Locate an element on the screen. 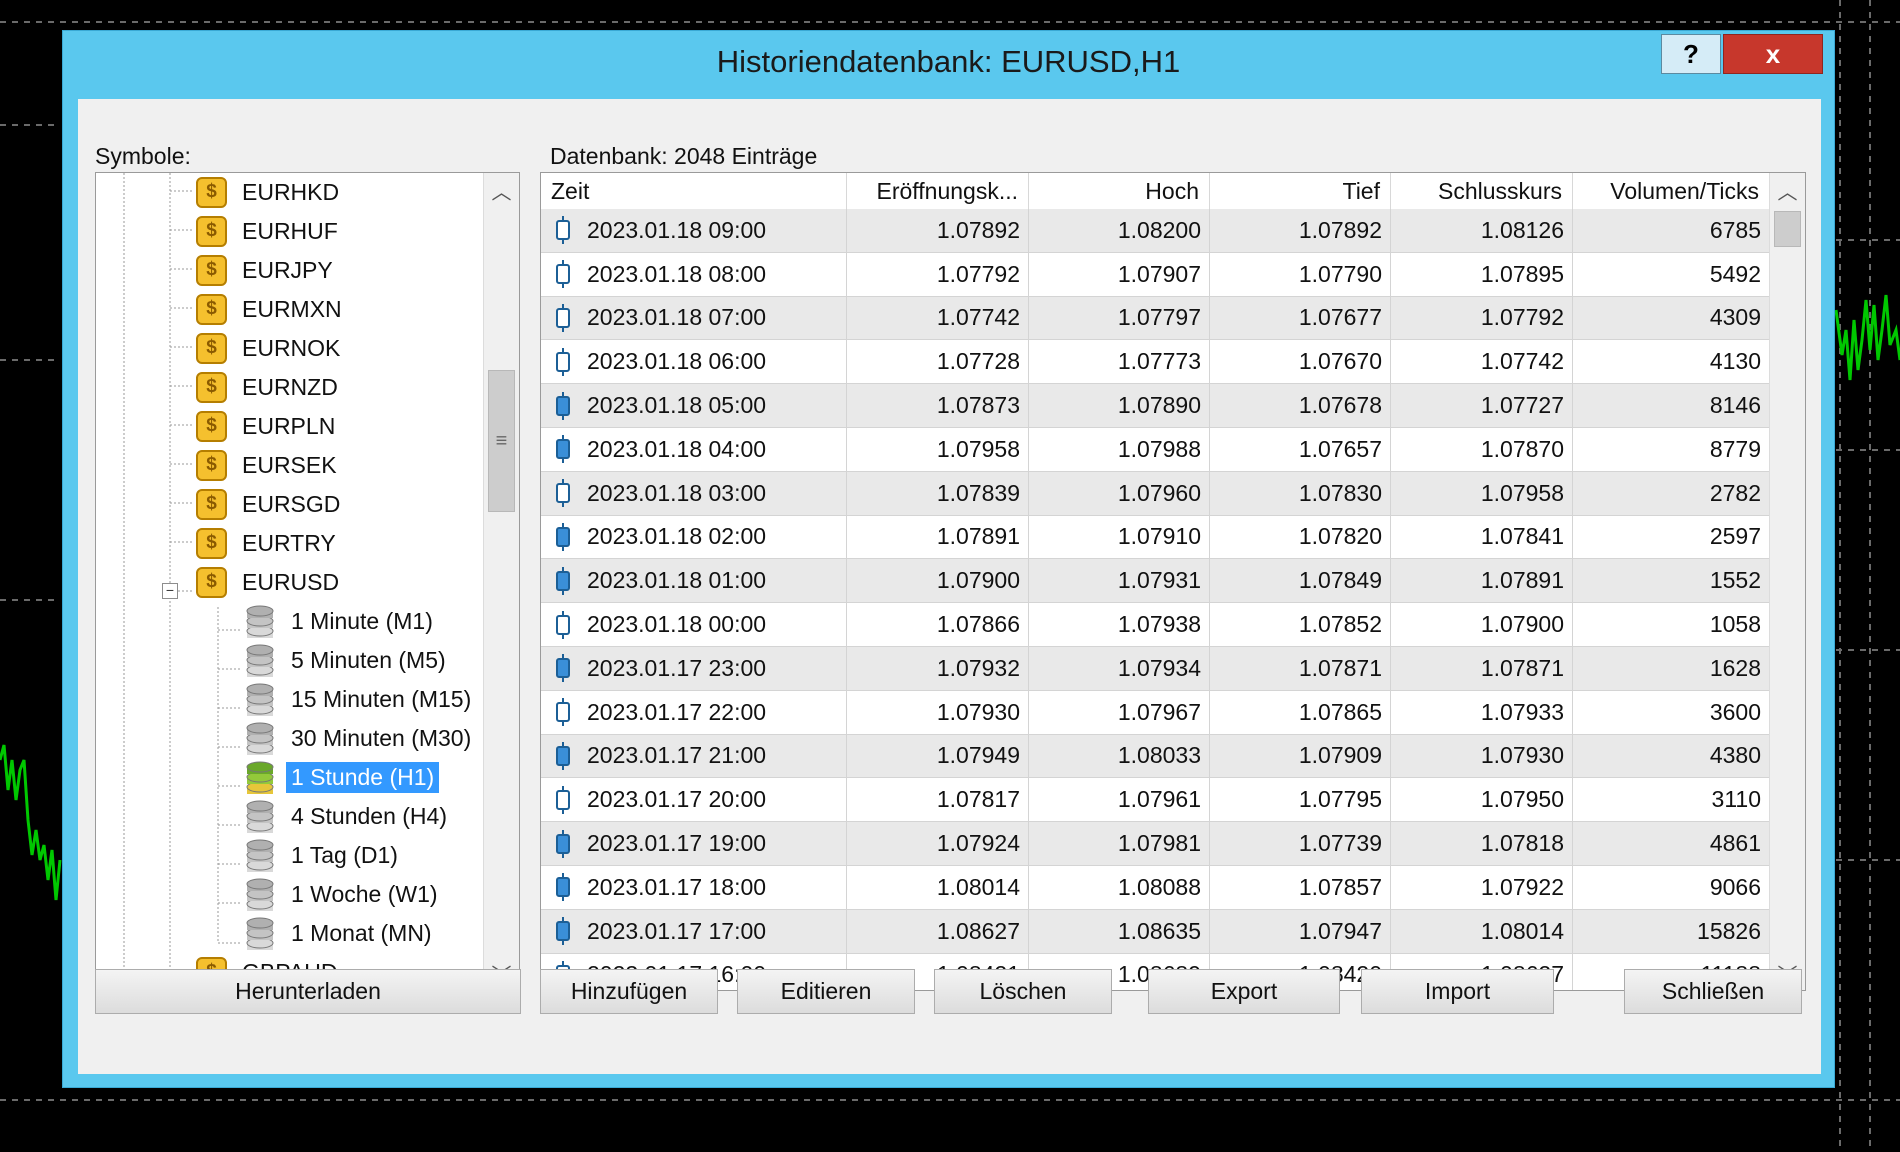 This screenshot has height=1152, width=1900. tree-timeframe-6: 1 Tag (D1) is located at coordinates (323, 855).